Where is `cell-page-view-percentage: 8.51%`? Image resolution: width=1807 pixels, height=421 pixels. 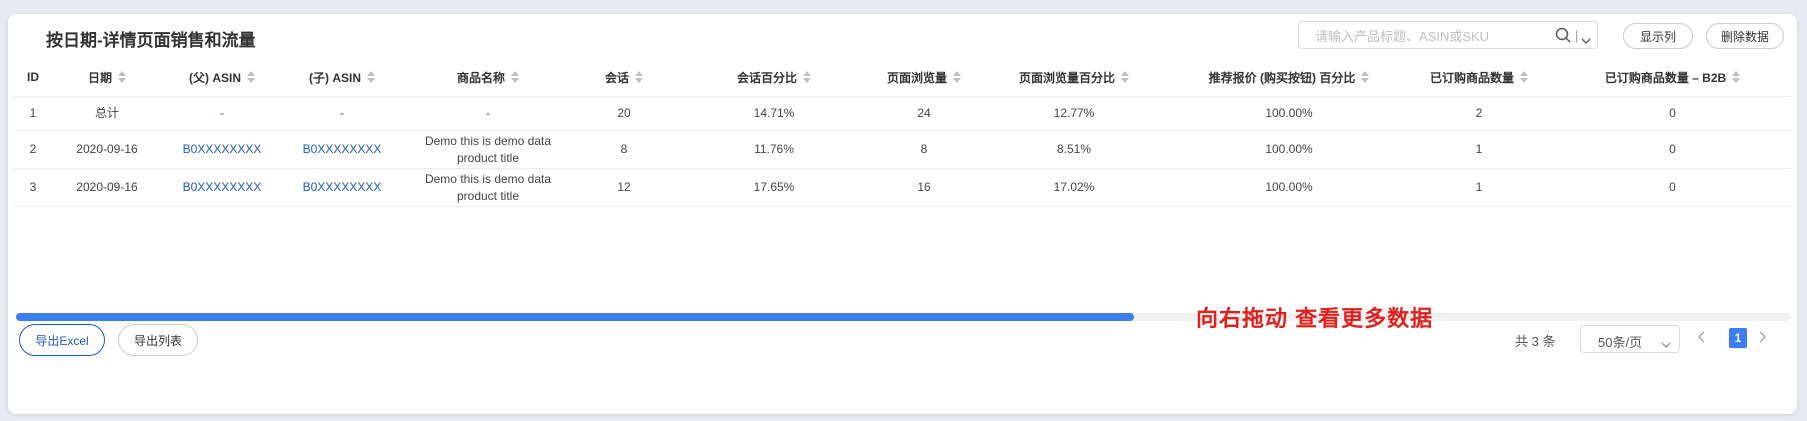
cell-page-view-percentage: 8.51% is located at coordinates (1074, 149).